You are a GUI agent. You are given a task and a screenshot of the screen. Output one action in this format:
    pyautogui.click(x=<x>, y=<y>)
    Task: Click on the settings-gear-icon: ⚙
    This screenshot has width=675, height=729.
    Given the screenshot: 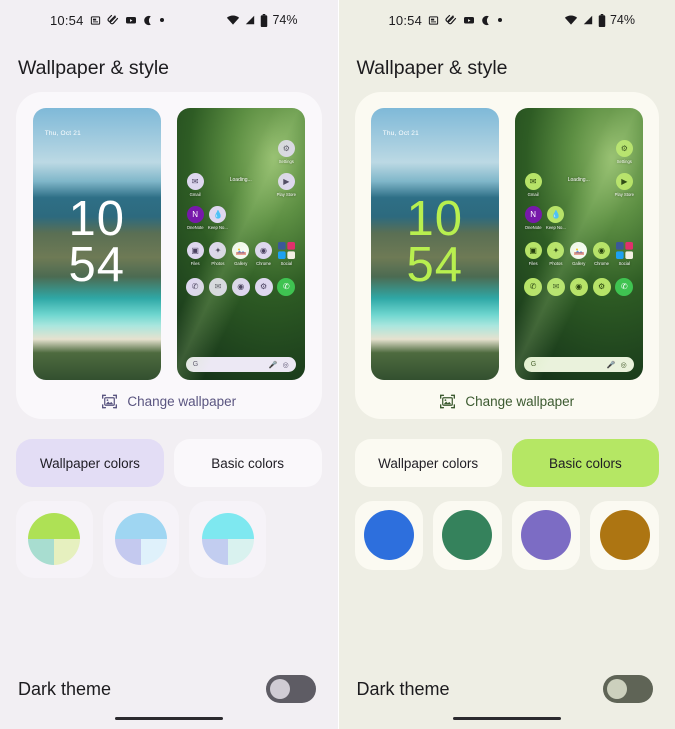 What is the action you would take?
    pyautogui.click(x=263, y=287)
    